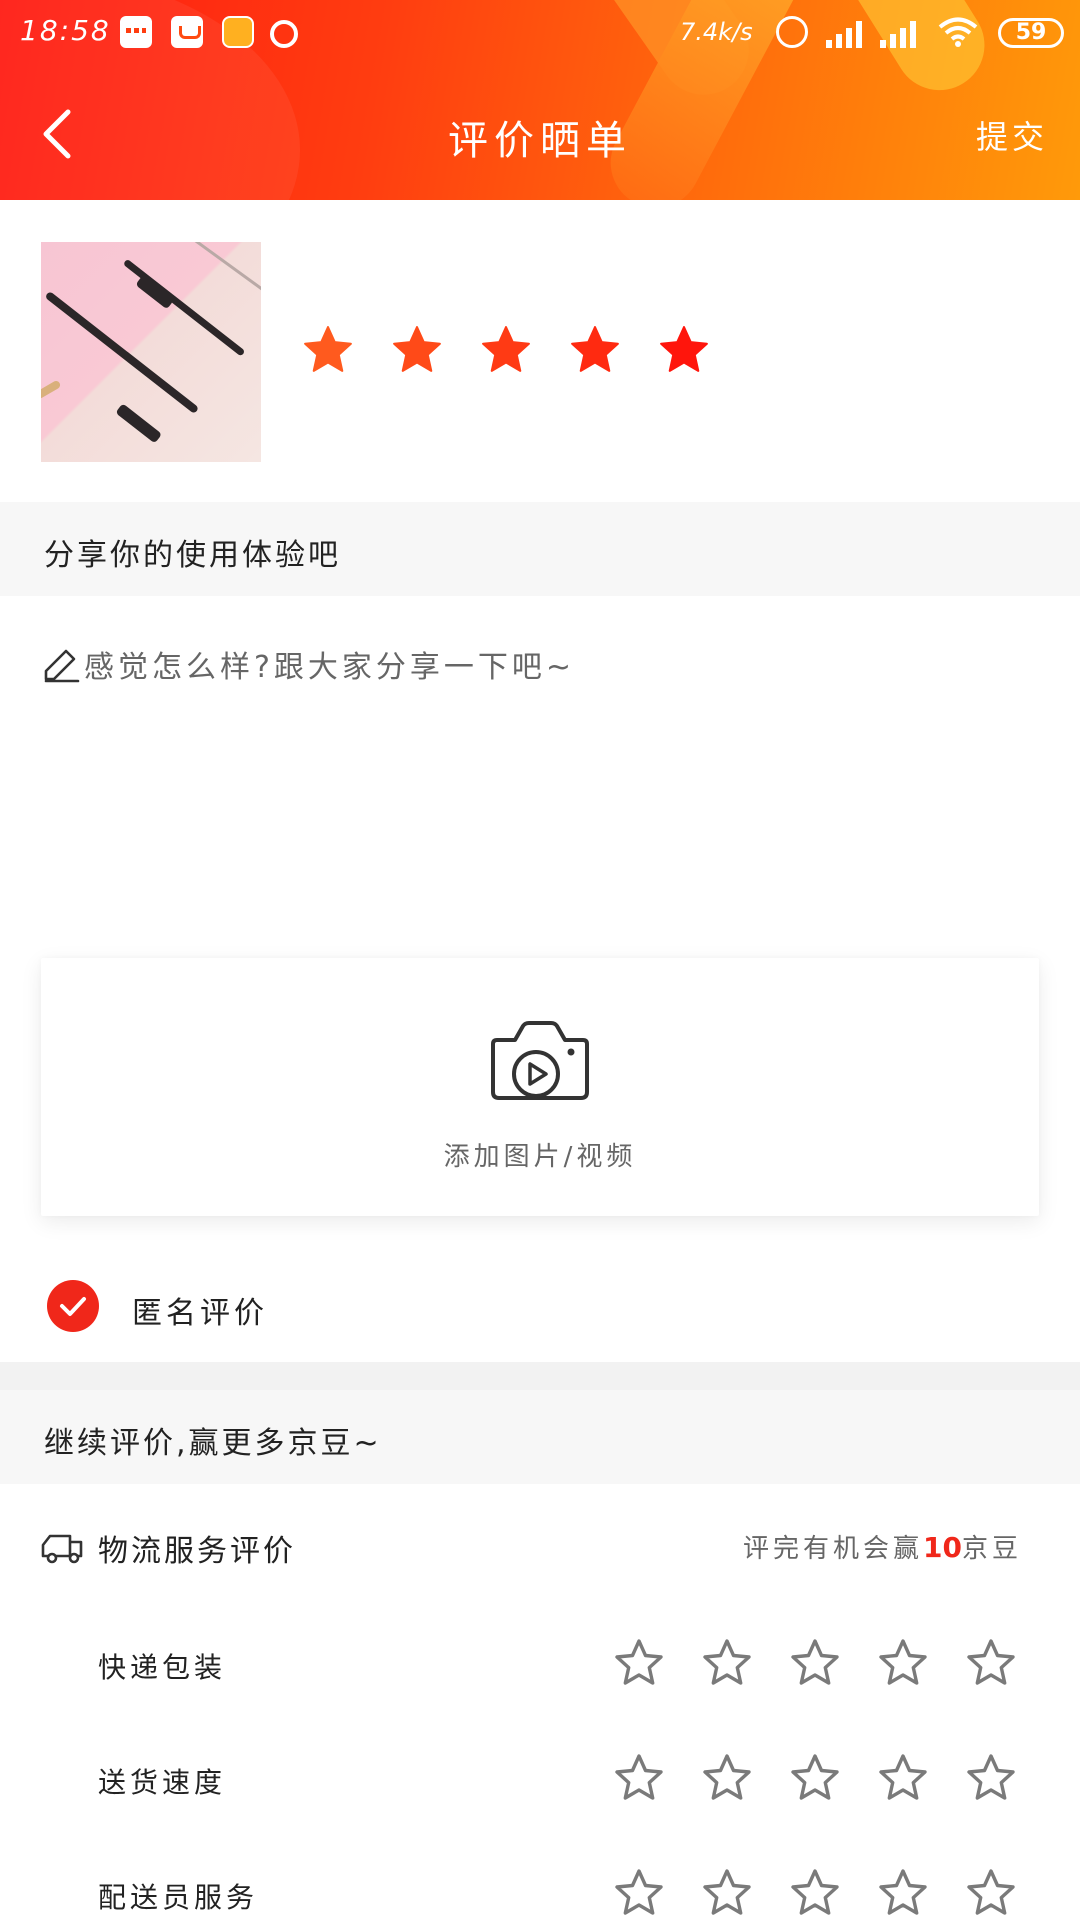 The height and width of the screenshot is (1920, 1080). I want to click on rate-row-speed: 送货速度, so click(540, 1783).